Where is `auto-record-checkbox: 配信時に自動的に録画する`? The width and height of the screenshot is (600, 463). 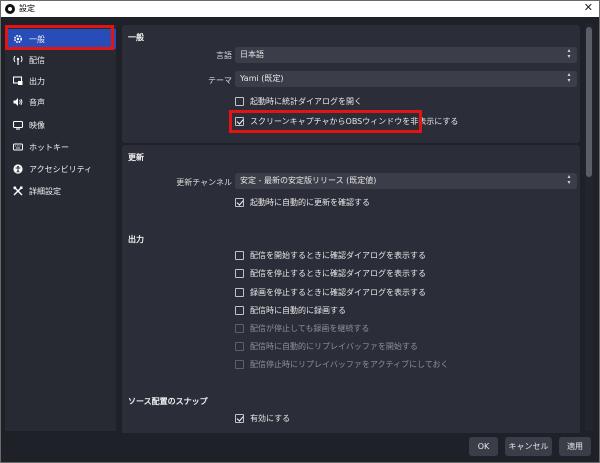 auto-record-checkbox: 配信時に自動的に録画する is located at coordinates (290, 310).